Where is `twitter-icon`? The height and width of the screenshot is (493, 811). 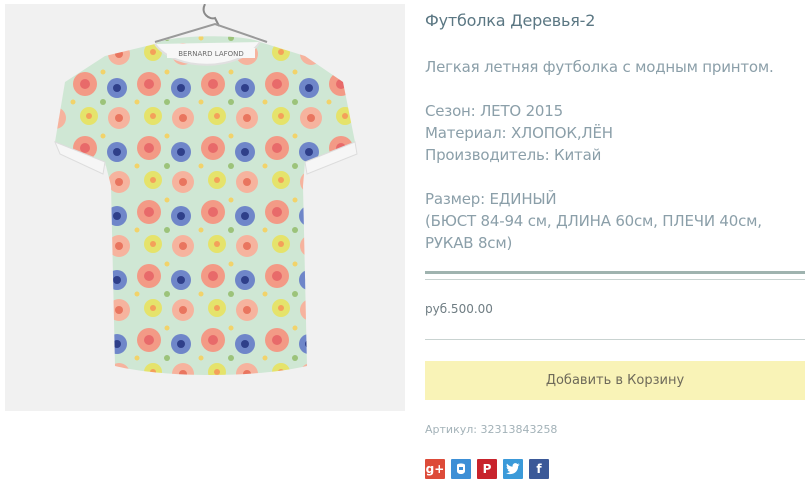 twitter-icon is located at coordinates (513, 469).